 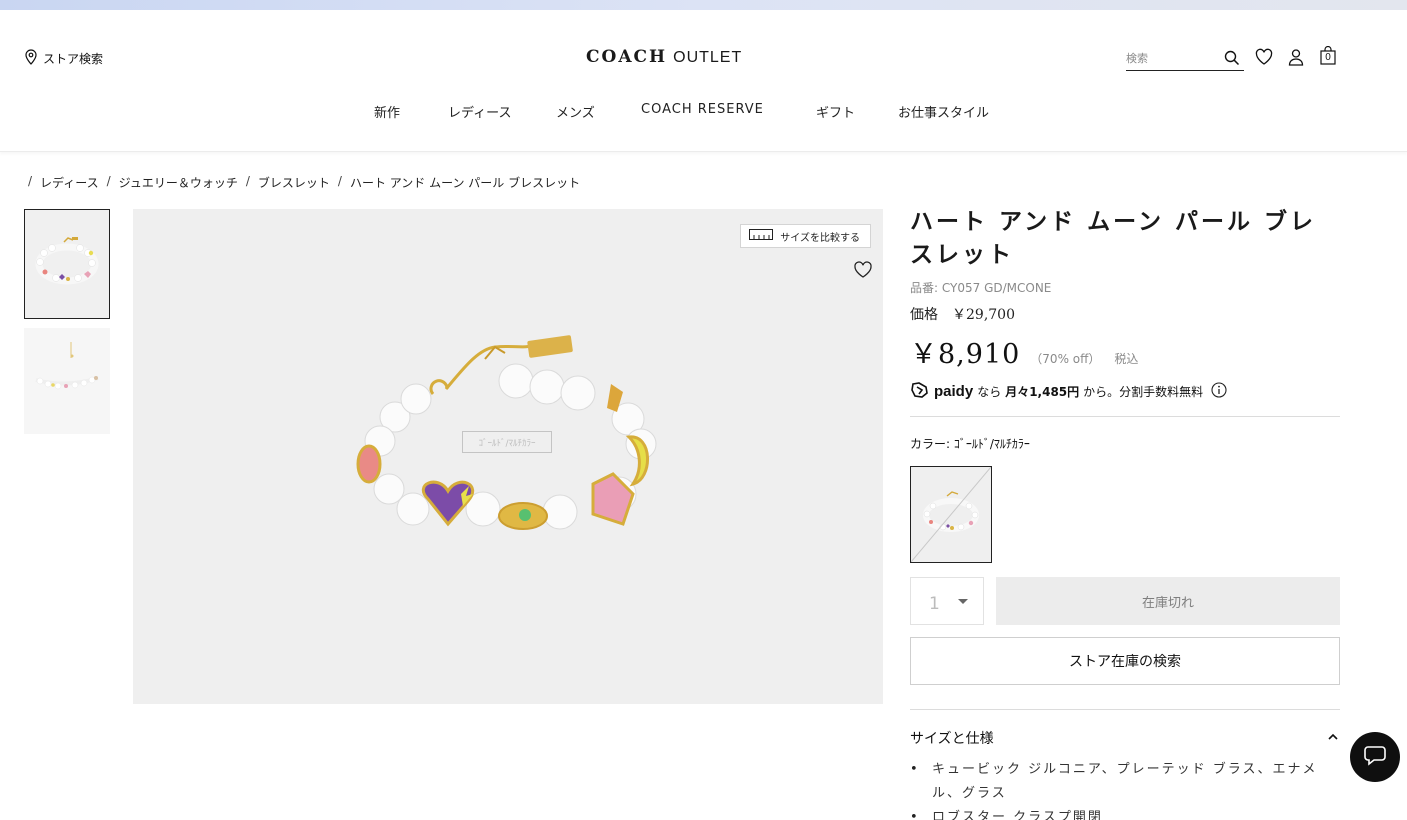 I want to click on color-label: カラー: ｺﾞｰﾙﾄﾞ/ﾏﾙﾁｶﾗｰ, so click(x=970, y=444).